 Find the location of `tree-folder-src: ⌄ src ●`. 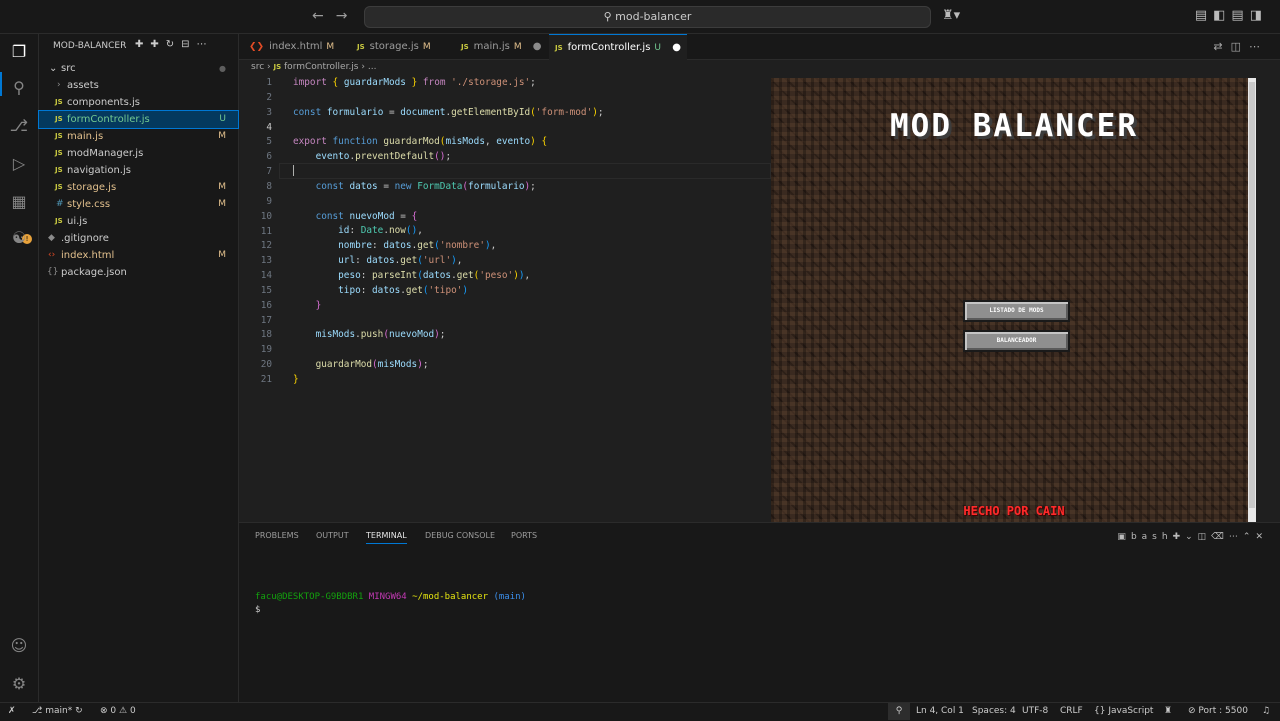

tree-folder-src: ⌄ src ● is located at coordinates (138, 68).